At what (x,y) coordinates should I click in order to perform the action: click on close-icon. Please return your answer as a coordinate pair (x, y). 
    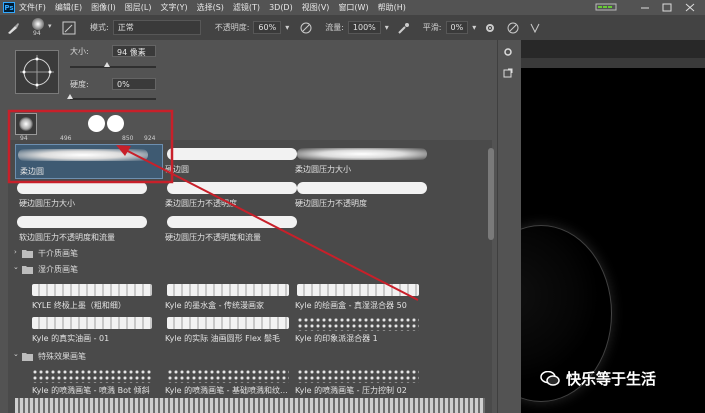
    Looking at the image, I should click on (690, 7).